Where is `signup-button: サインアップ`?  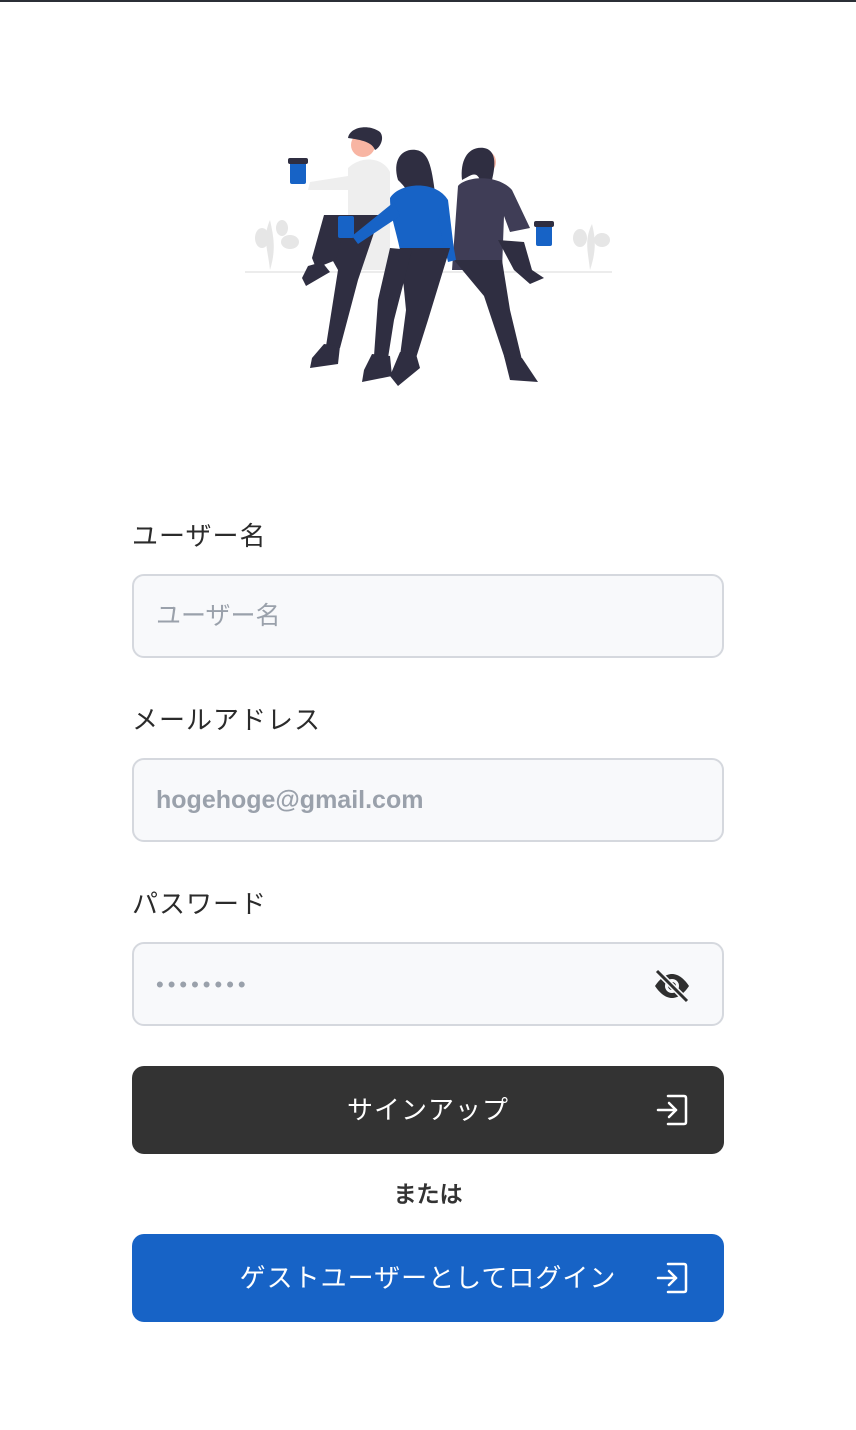 signup-button: サインアップ is located at coordinates (428, 1110).